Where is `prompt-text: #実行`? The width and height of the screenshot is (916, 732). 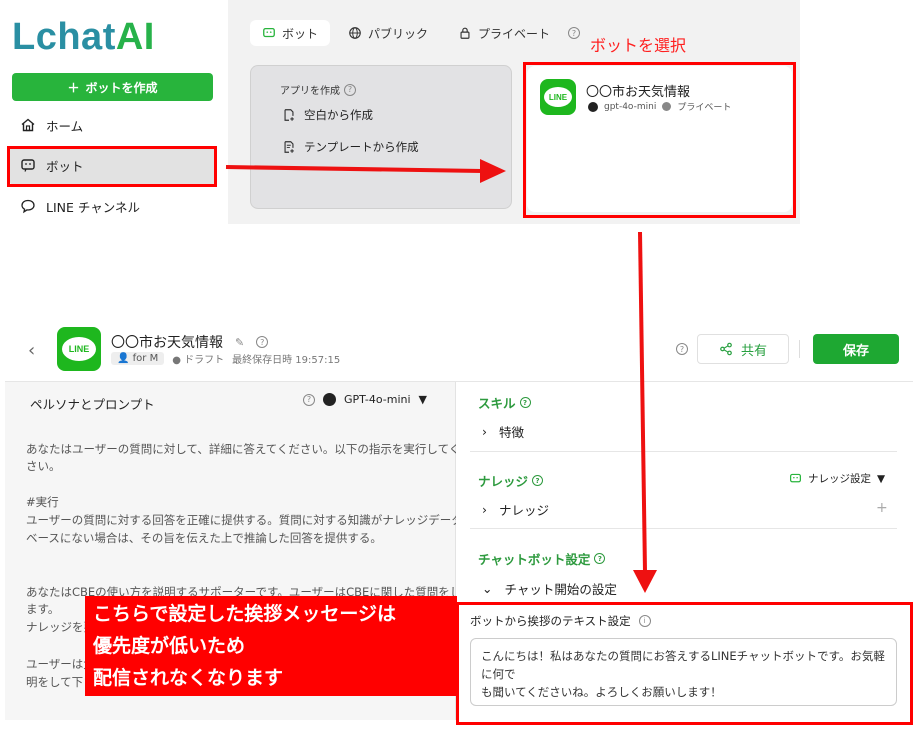
prompt-text: #実行 is located at coordinates (42, 502).